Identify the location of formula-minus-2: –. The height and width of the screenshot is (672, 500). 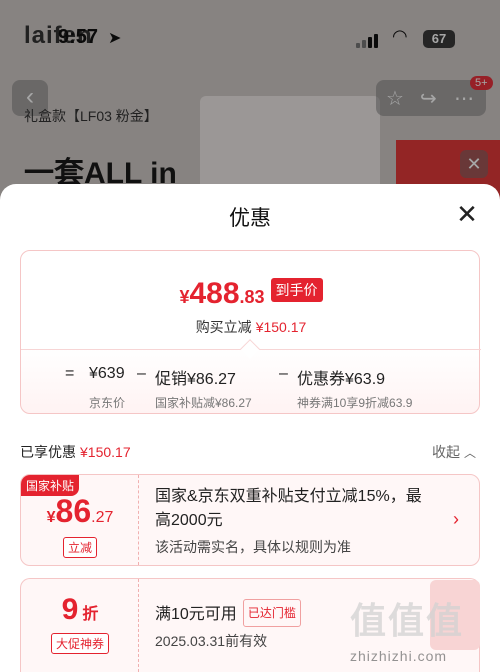
(283, 373).